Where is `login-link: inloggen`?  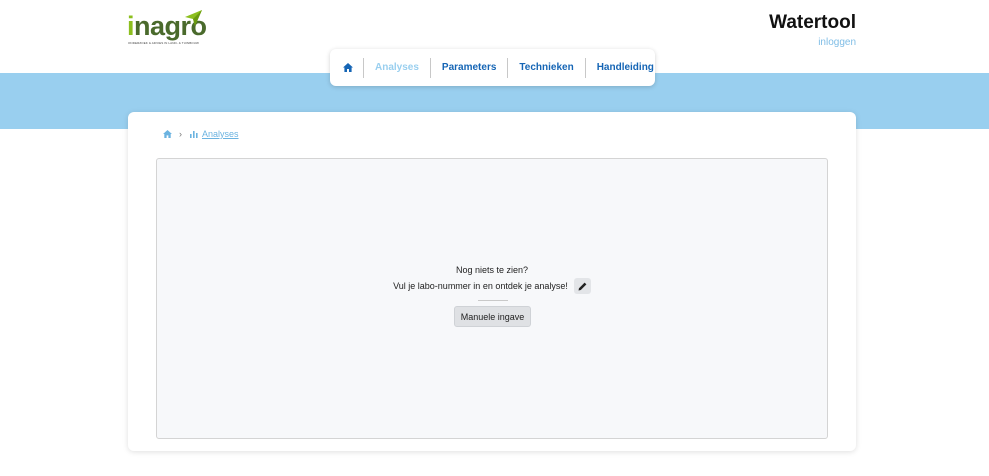
login-link: inloggen is located at coordinates (837, 42).